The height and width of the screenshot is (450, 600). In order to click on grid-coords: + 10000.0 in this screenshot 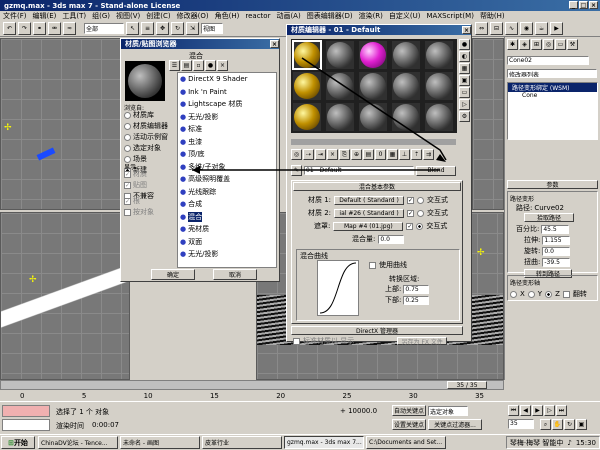, I will do `click(359, 411)`.